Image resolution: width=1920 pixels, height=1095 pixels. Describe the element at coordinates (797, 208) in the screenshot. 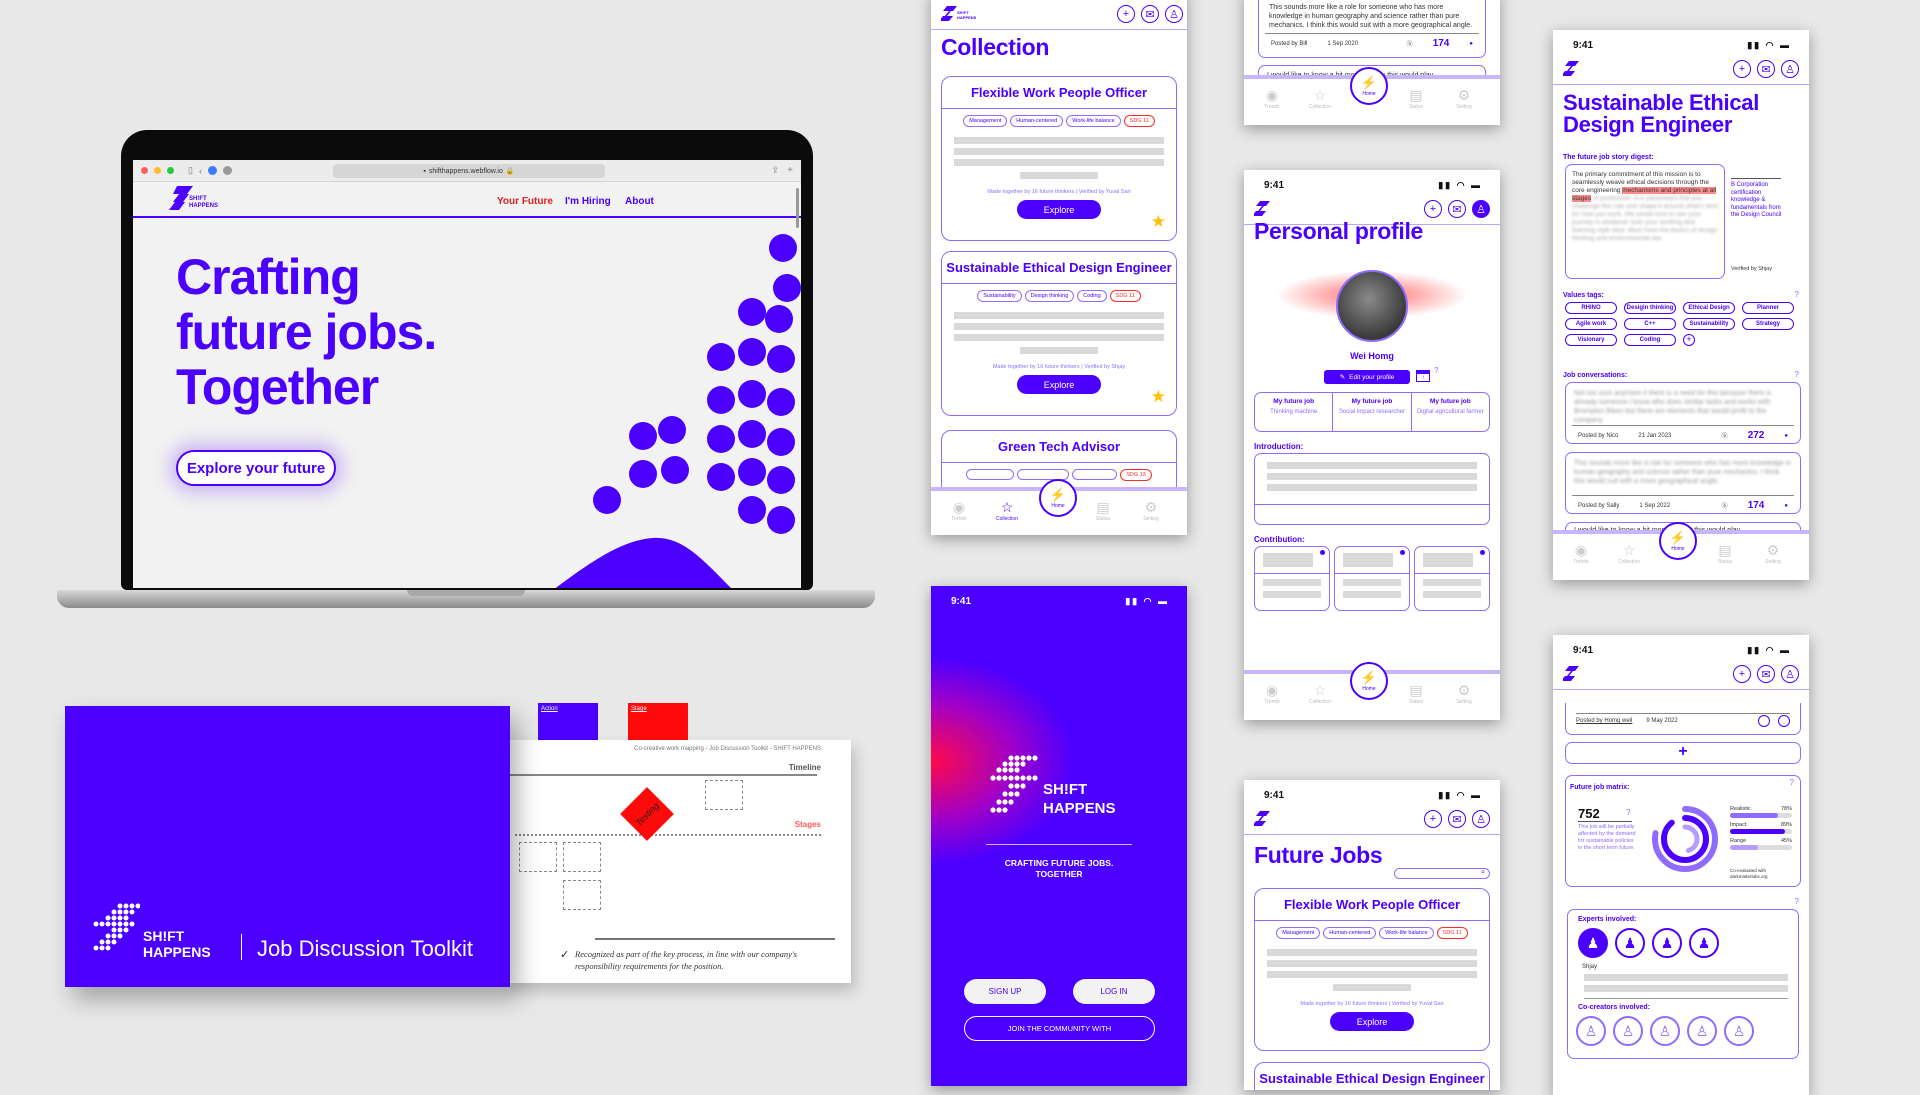

I see `scrollbar` at that location.